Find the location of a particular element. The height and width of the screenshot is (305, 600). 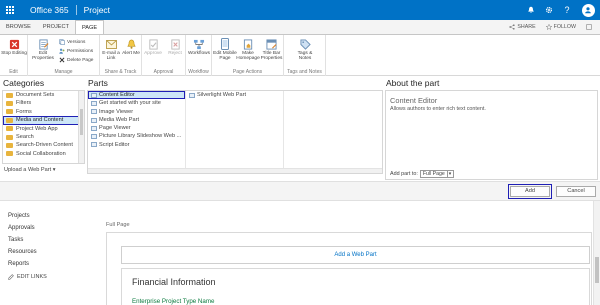

part-item-selected: Content Editor is located at coordinates (136, 95).